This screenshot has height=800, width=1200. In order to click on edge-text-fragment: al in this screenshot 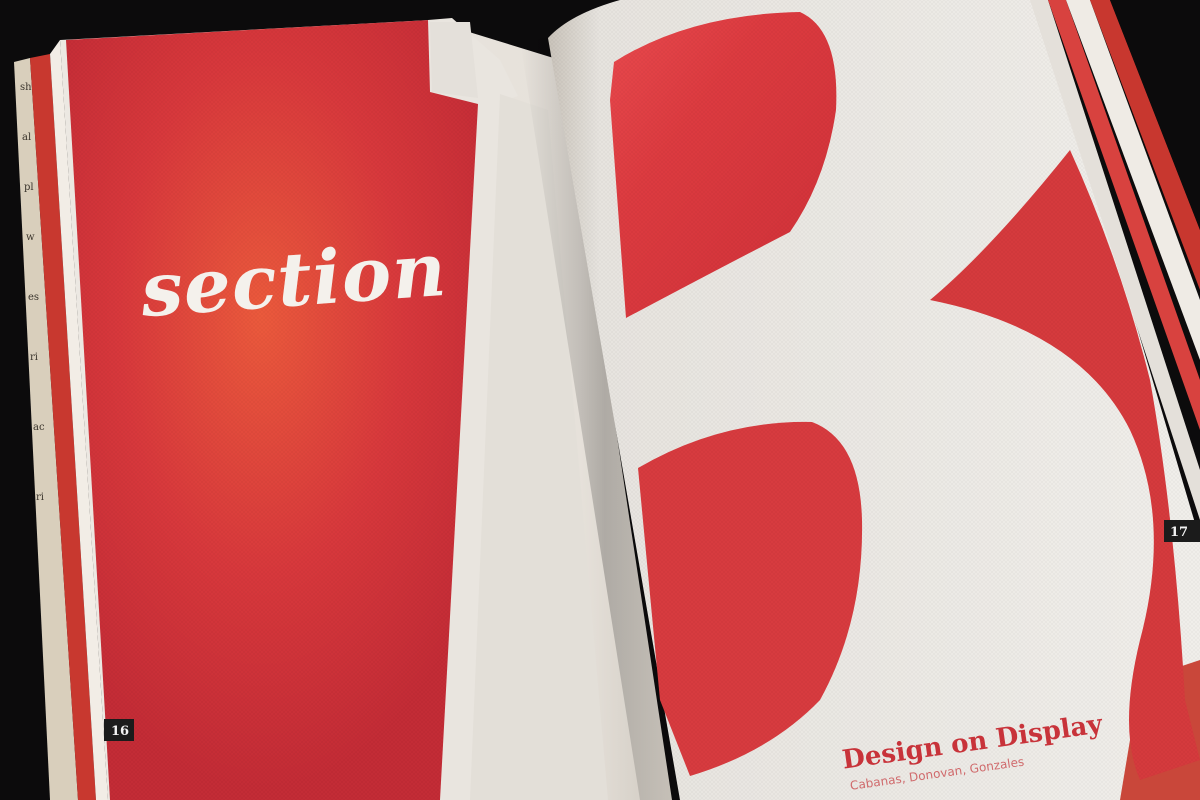, I will do `click(26, 137)`.